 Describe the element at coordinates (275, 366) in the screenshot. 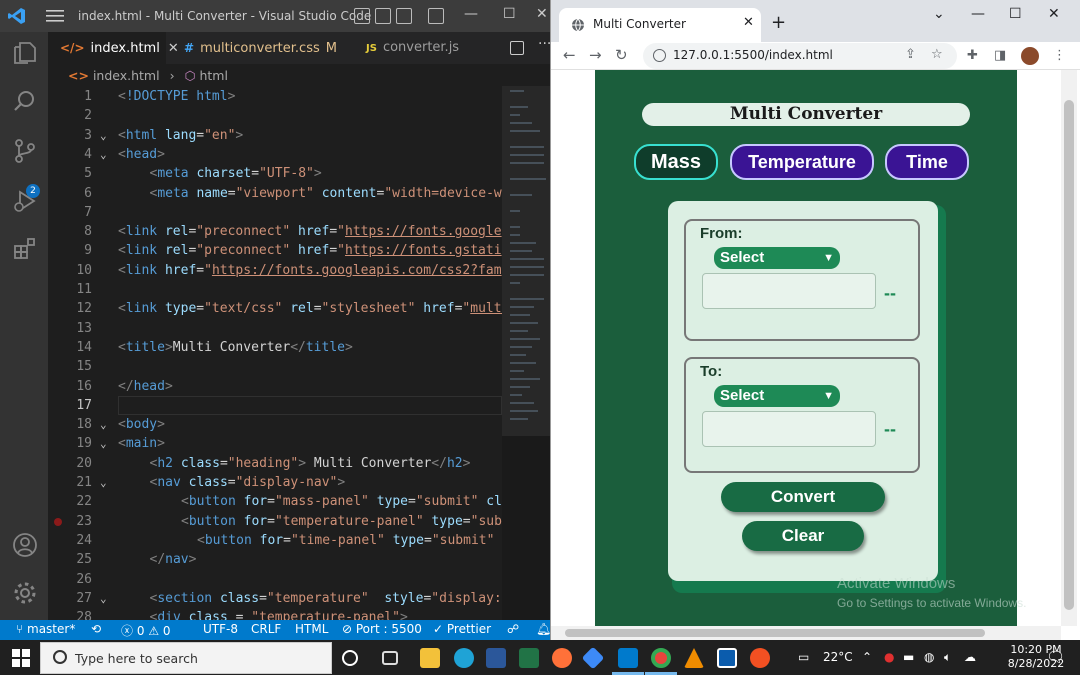

I see `code-line: 15` at that location.